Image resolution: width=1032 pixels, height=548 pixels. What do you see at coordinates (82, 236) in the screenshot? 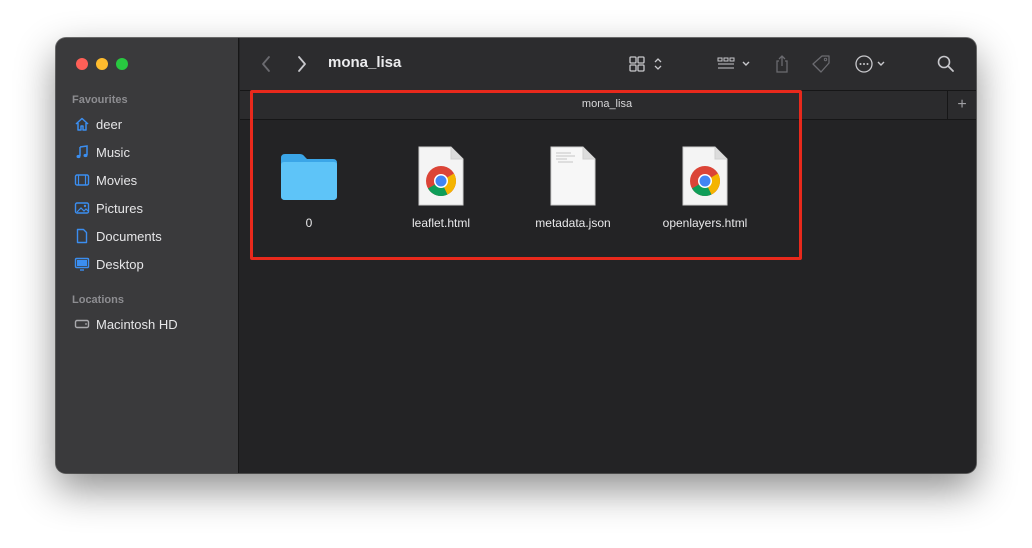
I see `document-icon` at bounding box center [82, 236].